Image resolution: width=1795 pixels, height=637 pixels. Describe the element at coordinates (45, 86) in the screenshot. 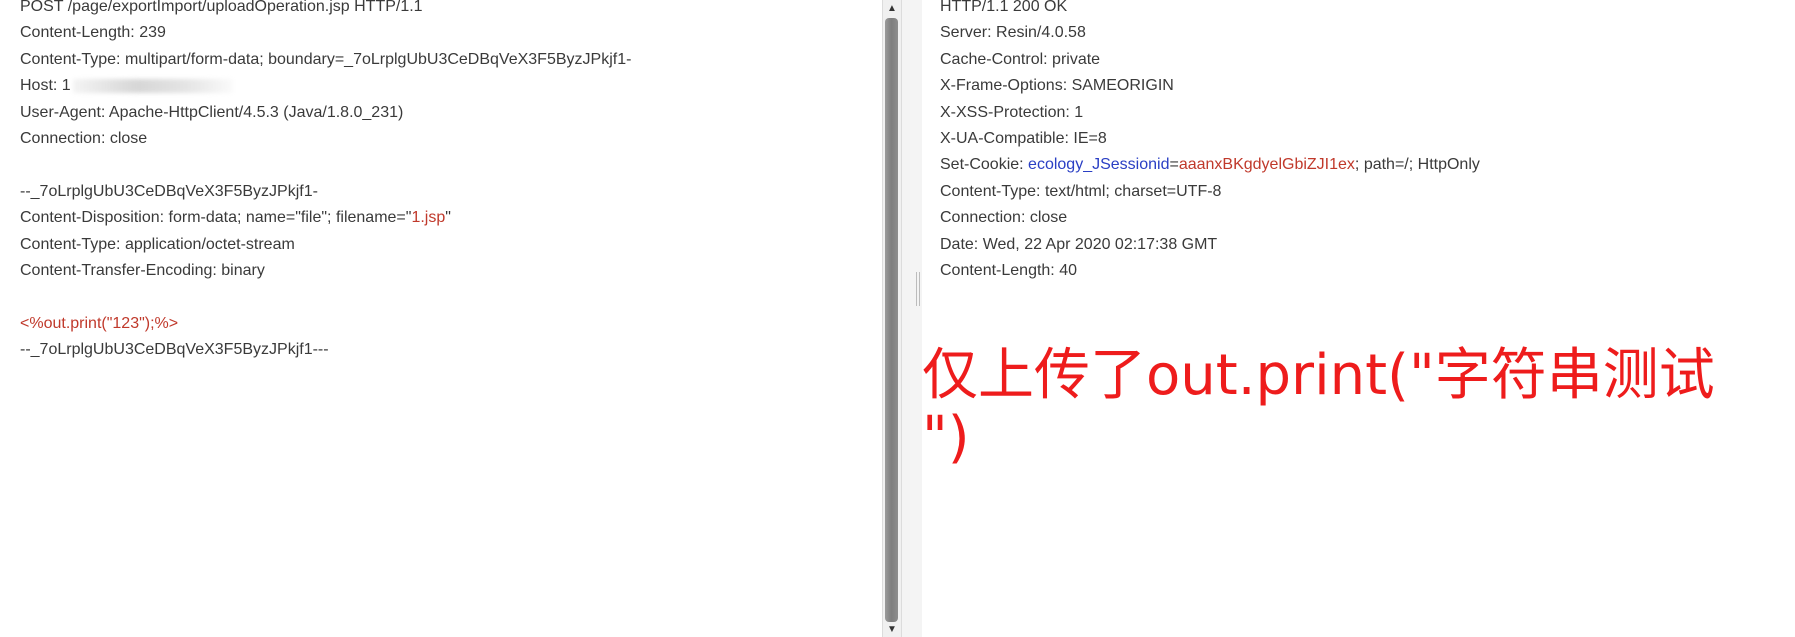

I see `host-label: Host: 1` at that location.